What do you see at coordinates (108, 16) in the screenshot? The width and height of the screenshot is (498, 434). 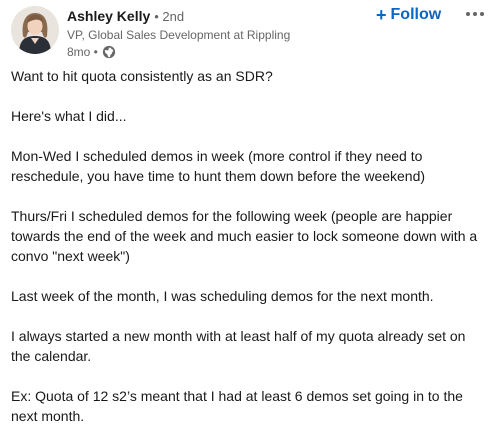 I see `author-name: Ashley Kelly` at bounding box center [108, 16].